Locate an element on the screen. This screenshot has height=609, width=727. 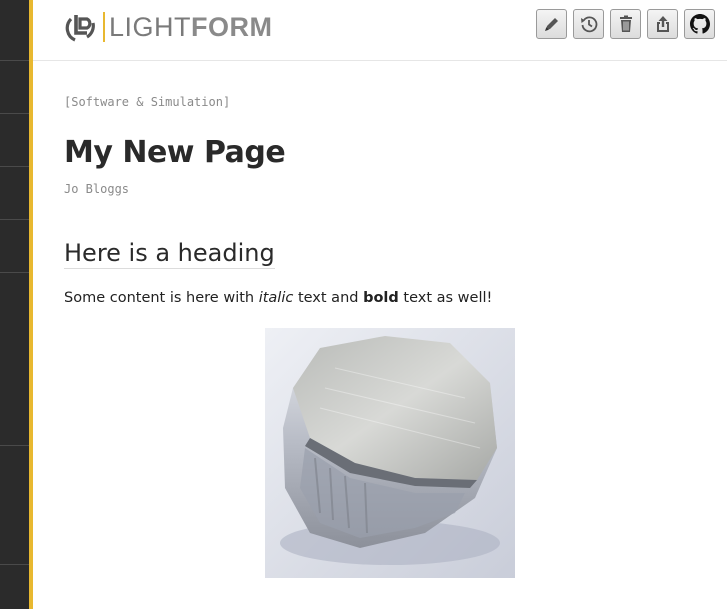
logo-text-bold: FORM is located at coordinates (232, 26).